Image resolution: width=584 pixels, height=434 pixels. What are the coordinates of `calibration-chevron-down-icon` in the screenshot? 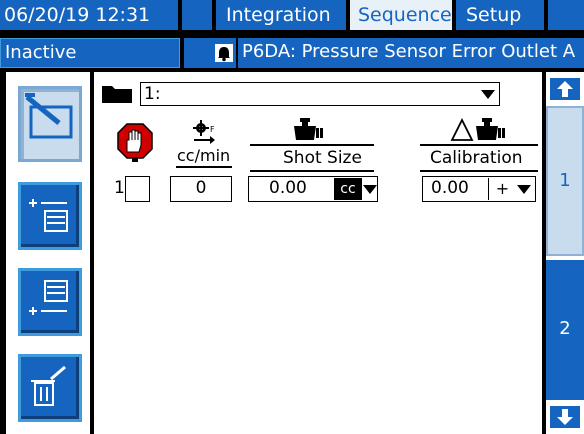 It's located at (524, 189).